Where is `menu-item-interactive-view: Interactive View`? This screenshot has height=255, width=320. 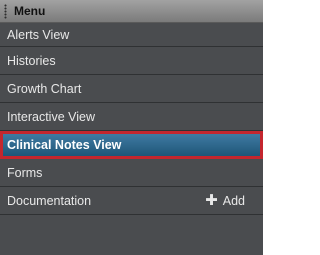 menu-item-interactive-view: Interactive View is located at coordinates (131, 117).